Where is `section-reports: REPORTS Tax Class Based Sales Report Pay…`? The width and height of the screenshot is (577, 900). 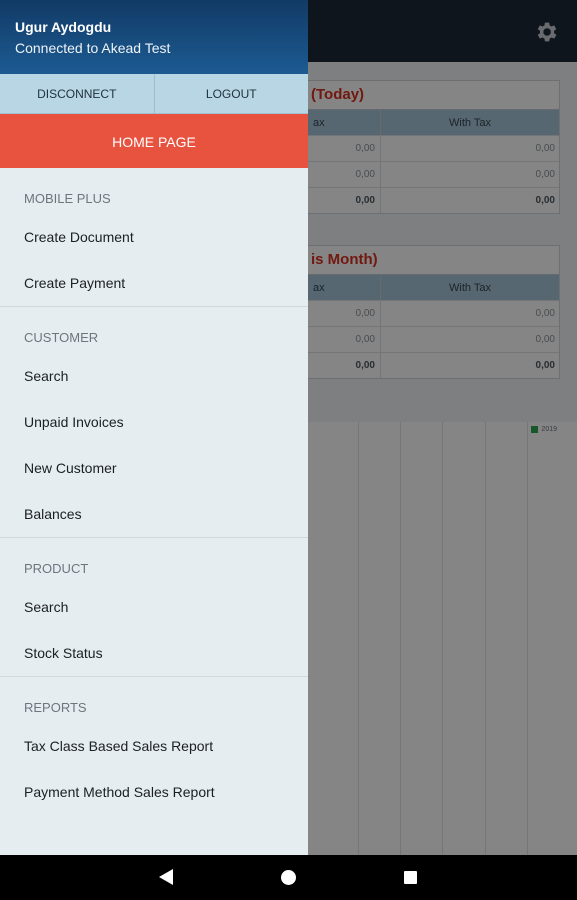
section-reports: REPORTS Tax Class Based Sales Report Pay… is located at coordinates (154, 746).